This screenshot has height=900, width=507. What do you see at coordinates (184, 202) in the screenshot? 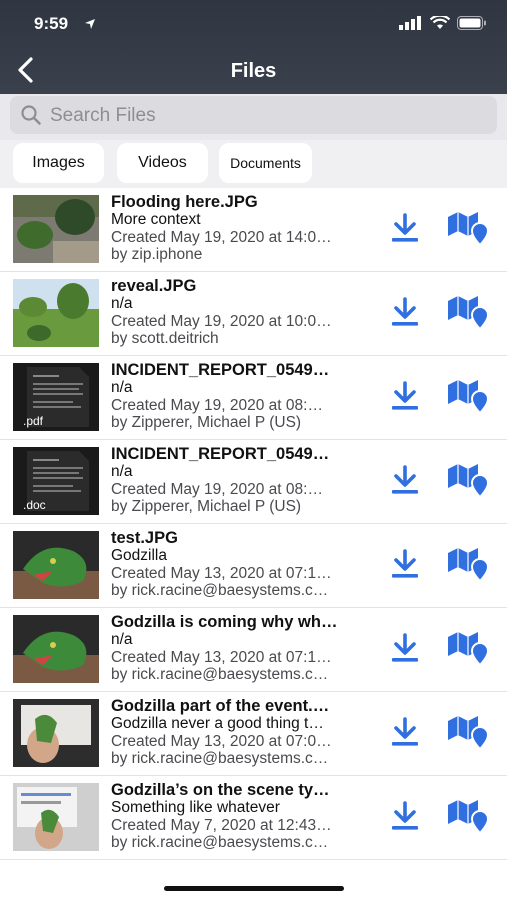
I see `file-name: Flooding here.JPG` at bounding box center [184, 202].